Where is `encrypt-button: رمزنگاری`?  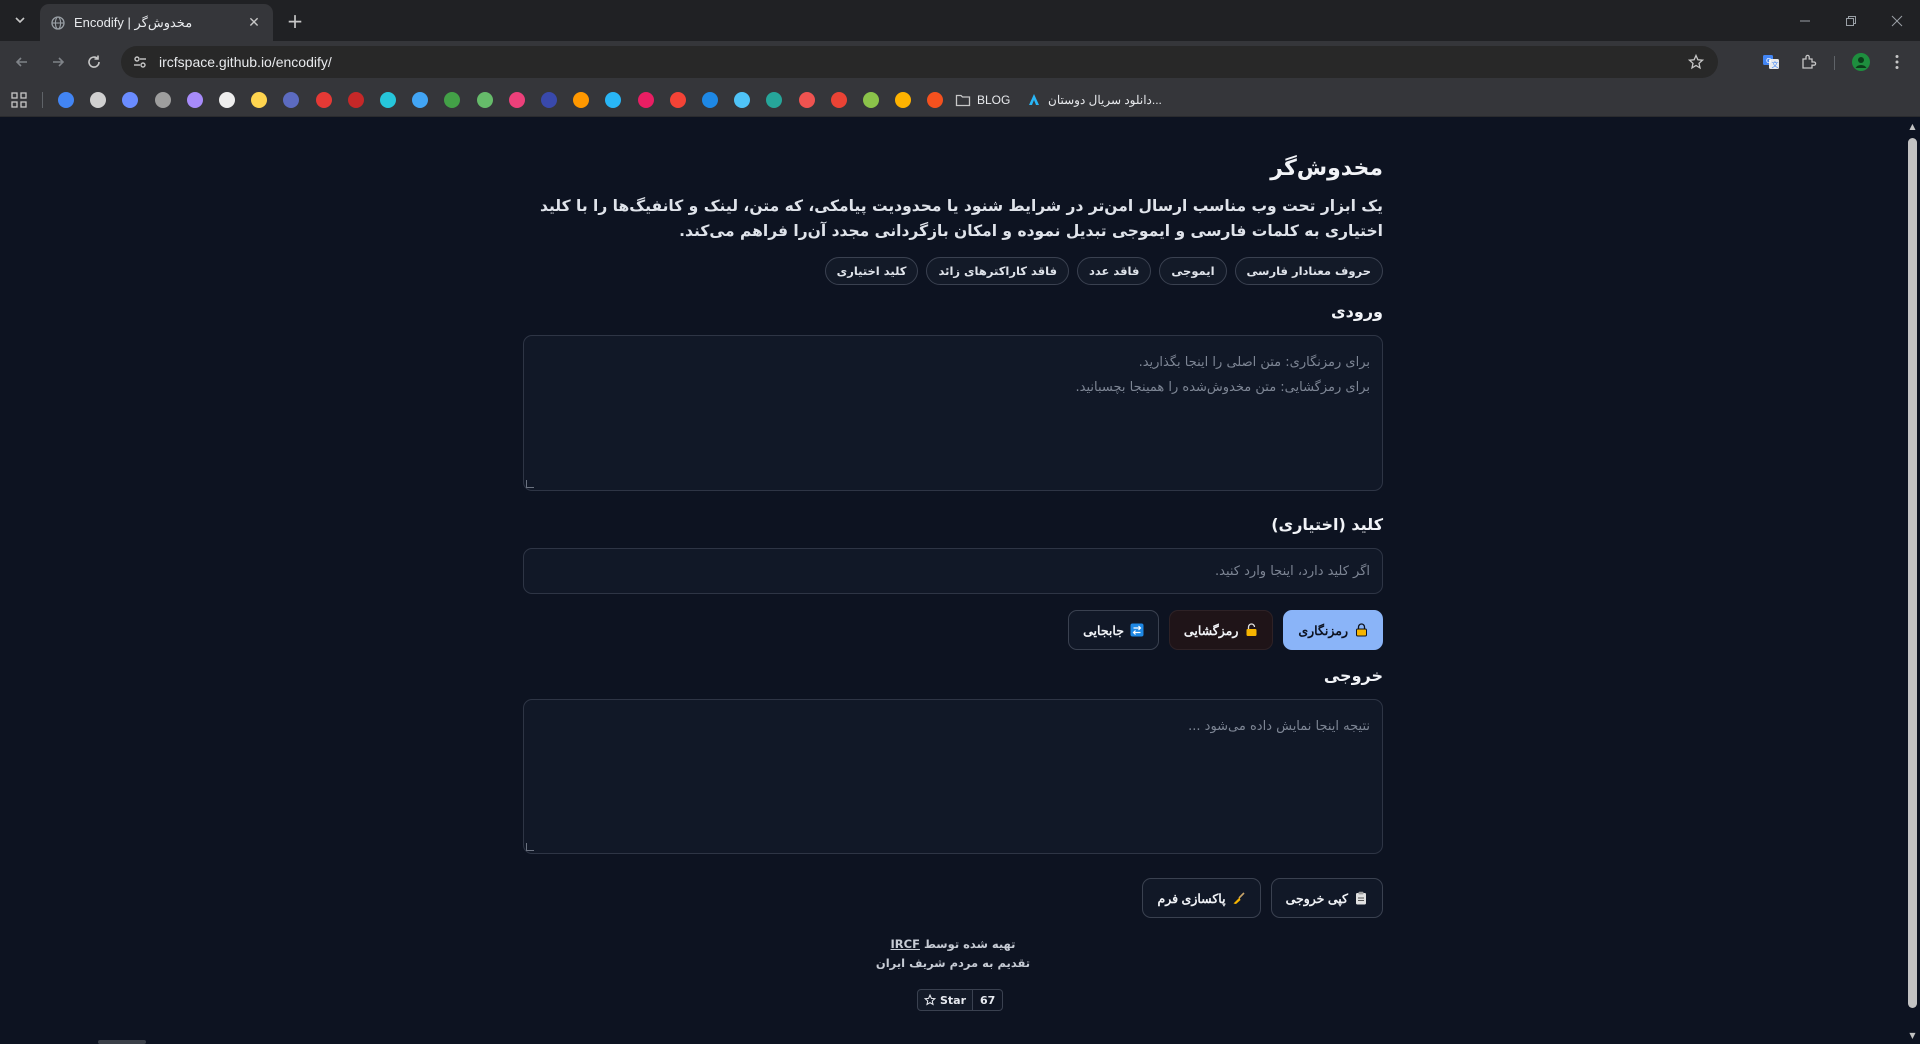 encrypt-button: رمزنگاری is located at coordinates (1333, 630).